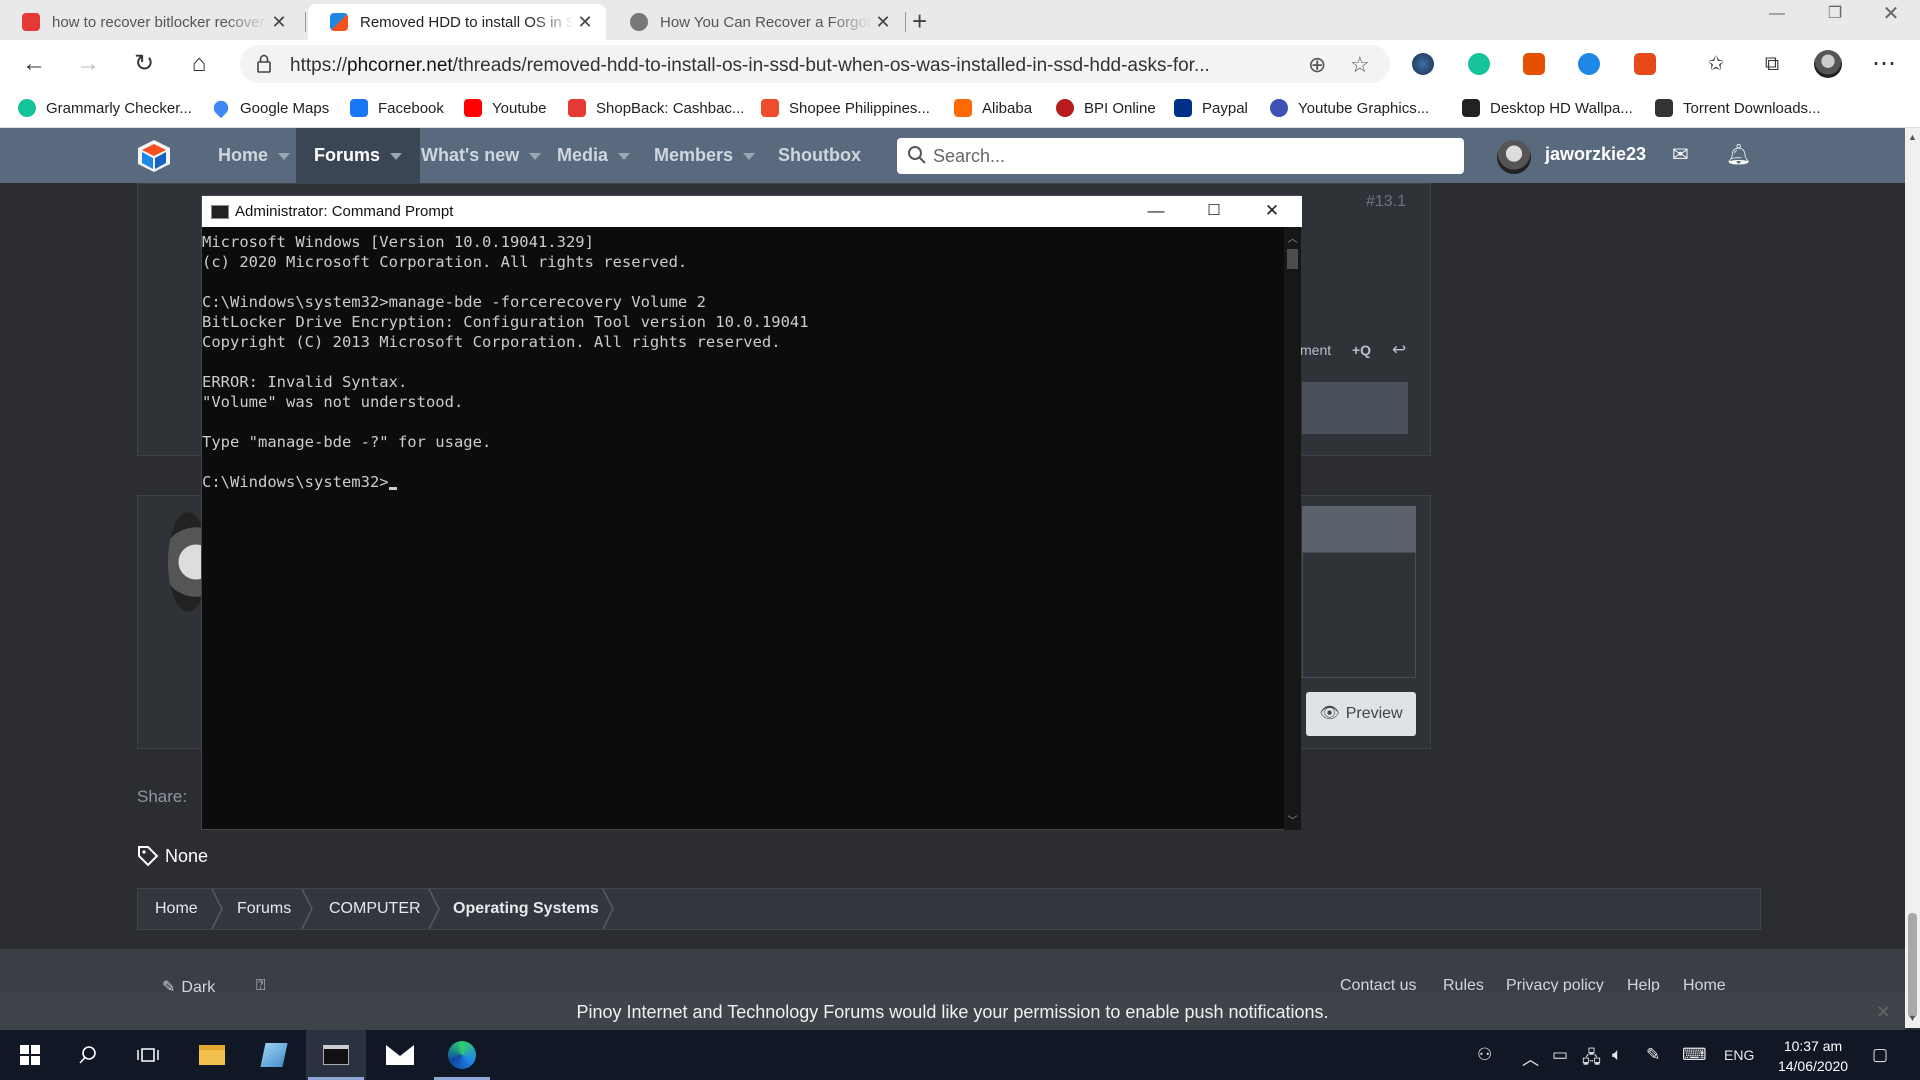 Image resolution: width=1920 pixels, height=1080 pixels. I want to click on touch-keyboard-icon: ⌨, so click(1694, 1055).